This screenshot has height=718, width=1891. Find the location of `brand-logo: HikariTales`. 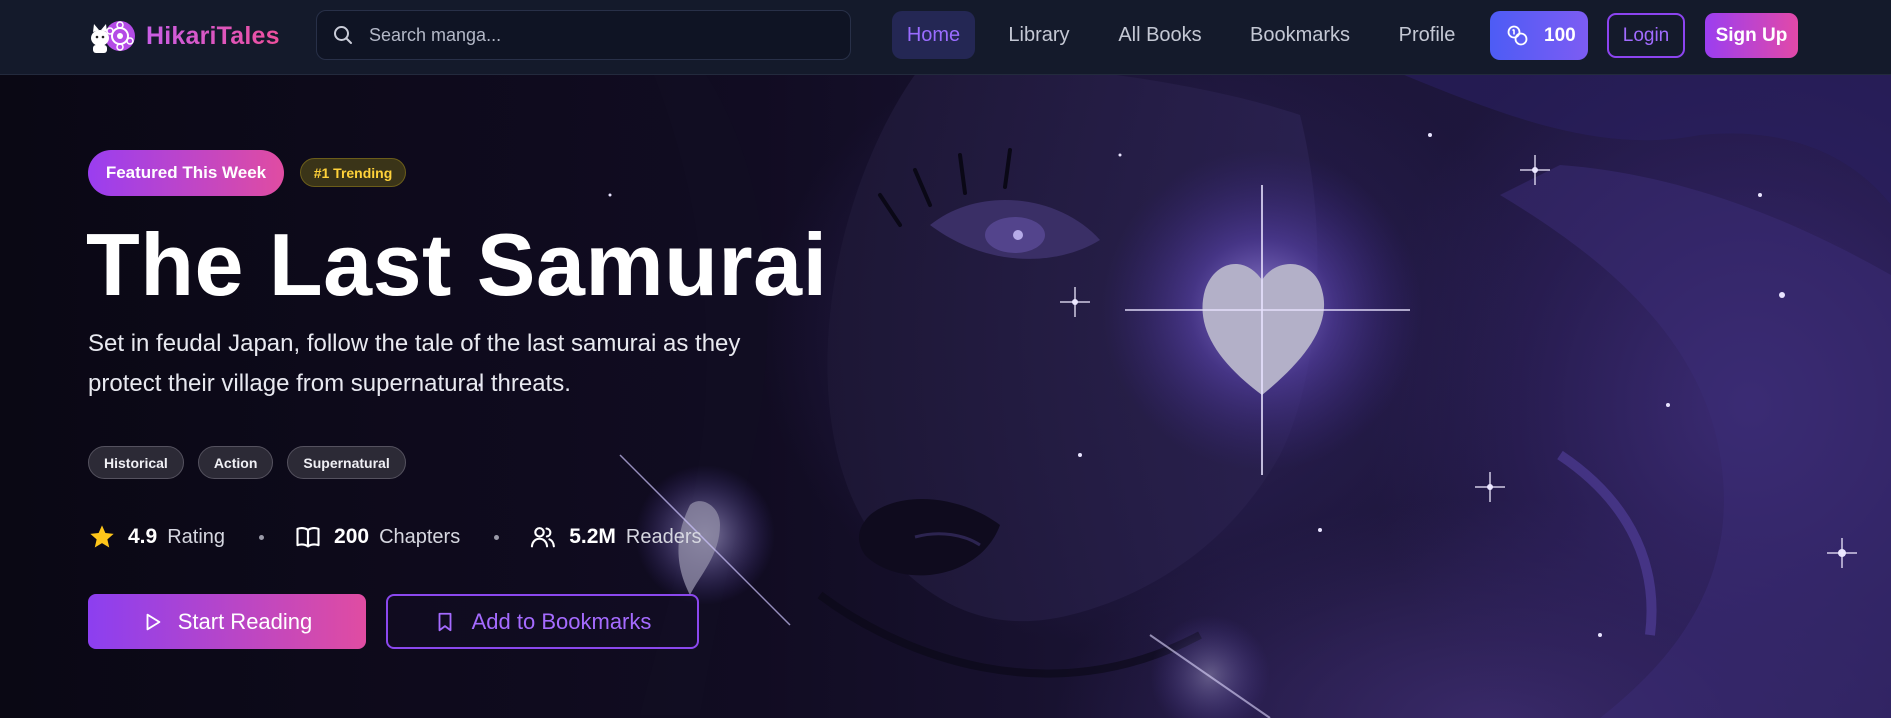

brand-logo: HikariTales is located at coordinates (184, 36).